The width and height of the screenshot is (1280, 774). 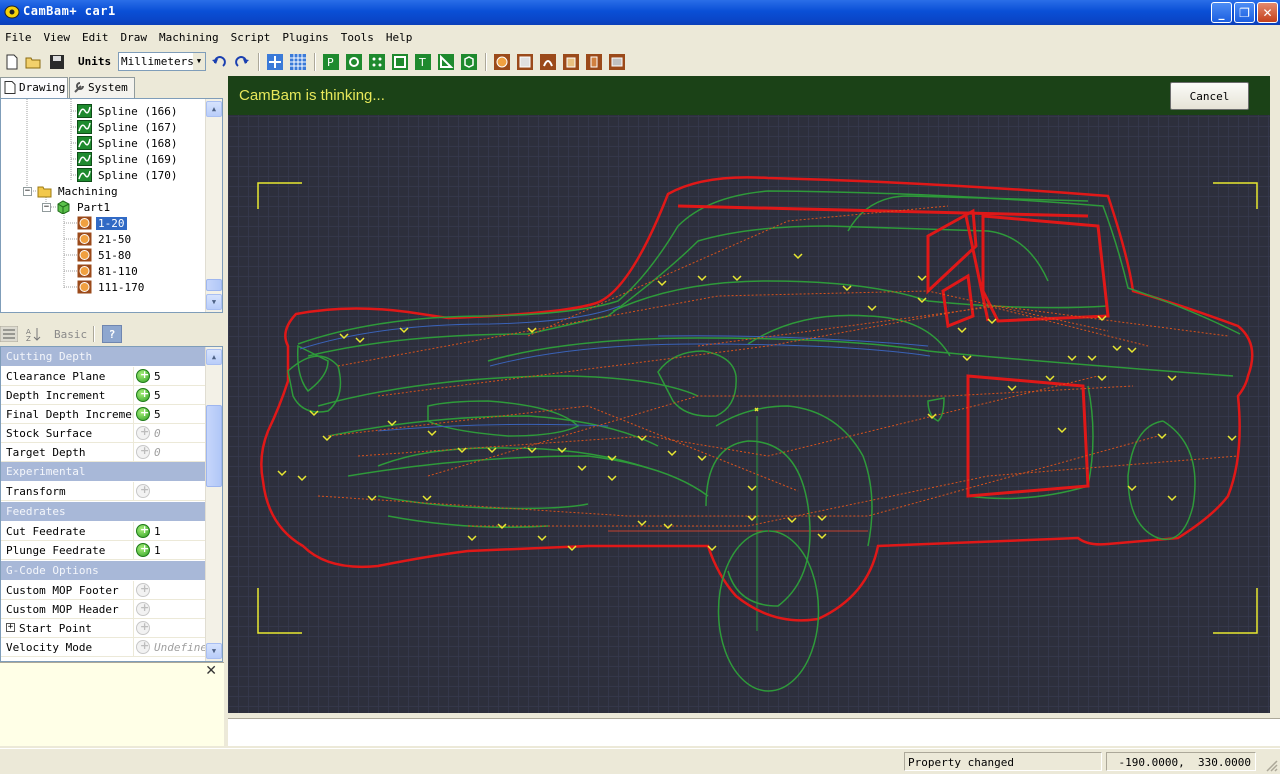 What do you see at coordinates (22, 37) in the screenshot?
I see `menu-file: File` at bounding box center [22, 37].